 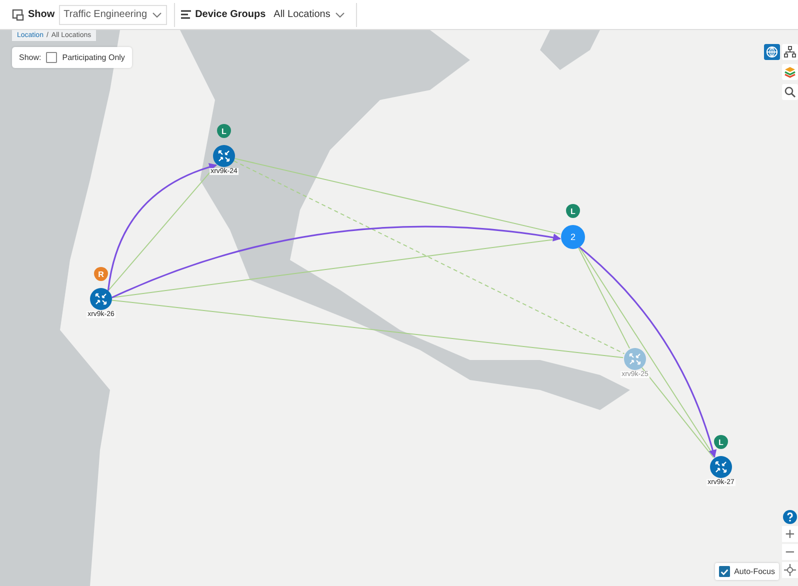 What do you see at coordinates (790, 52) in the screenshot?
I see `topology-button` at bounding box center [790, 52].